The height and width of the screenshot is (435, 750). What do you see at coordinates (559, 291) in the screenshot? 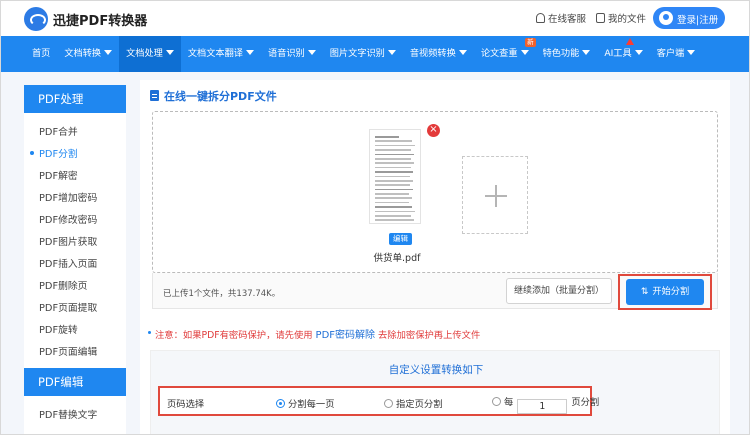
I see `continue-add-button: 继续添加（批量分割）` at bounding box center [559, 291].